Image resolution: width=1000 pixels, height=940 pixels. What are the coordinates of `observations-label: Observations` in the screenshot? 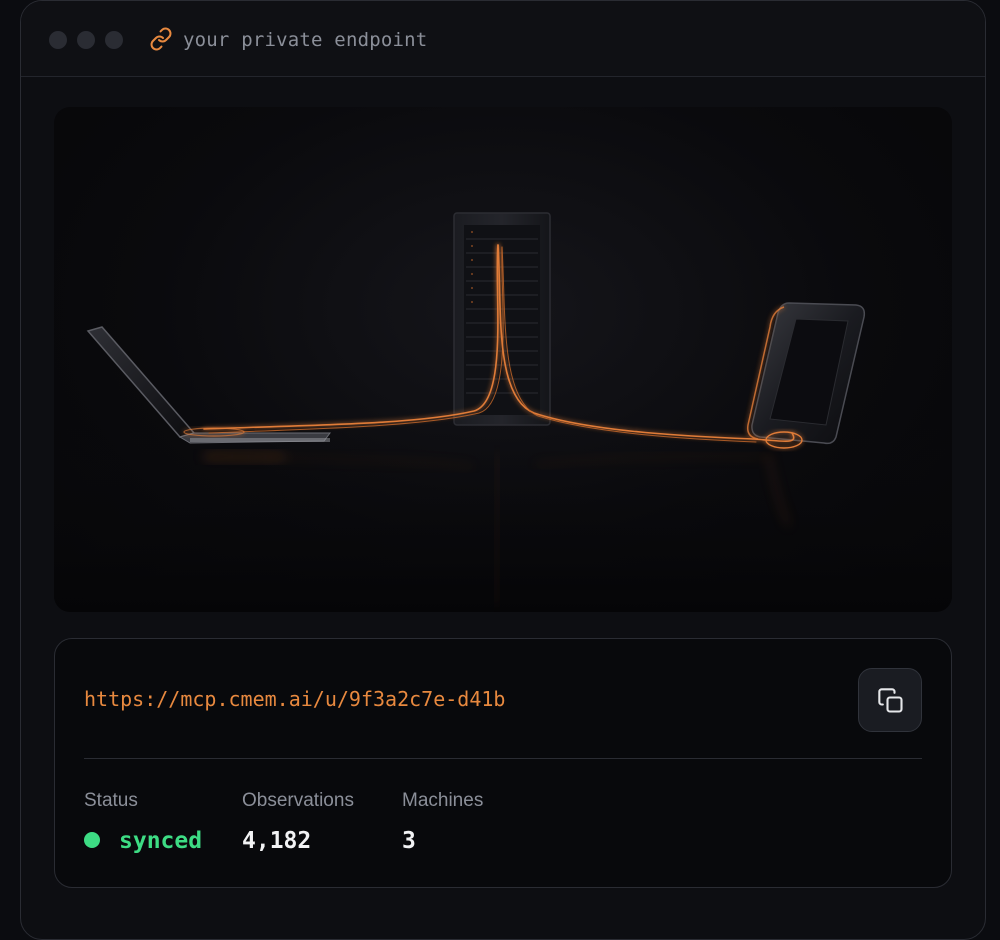 It's located at (298, 800).